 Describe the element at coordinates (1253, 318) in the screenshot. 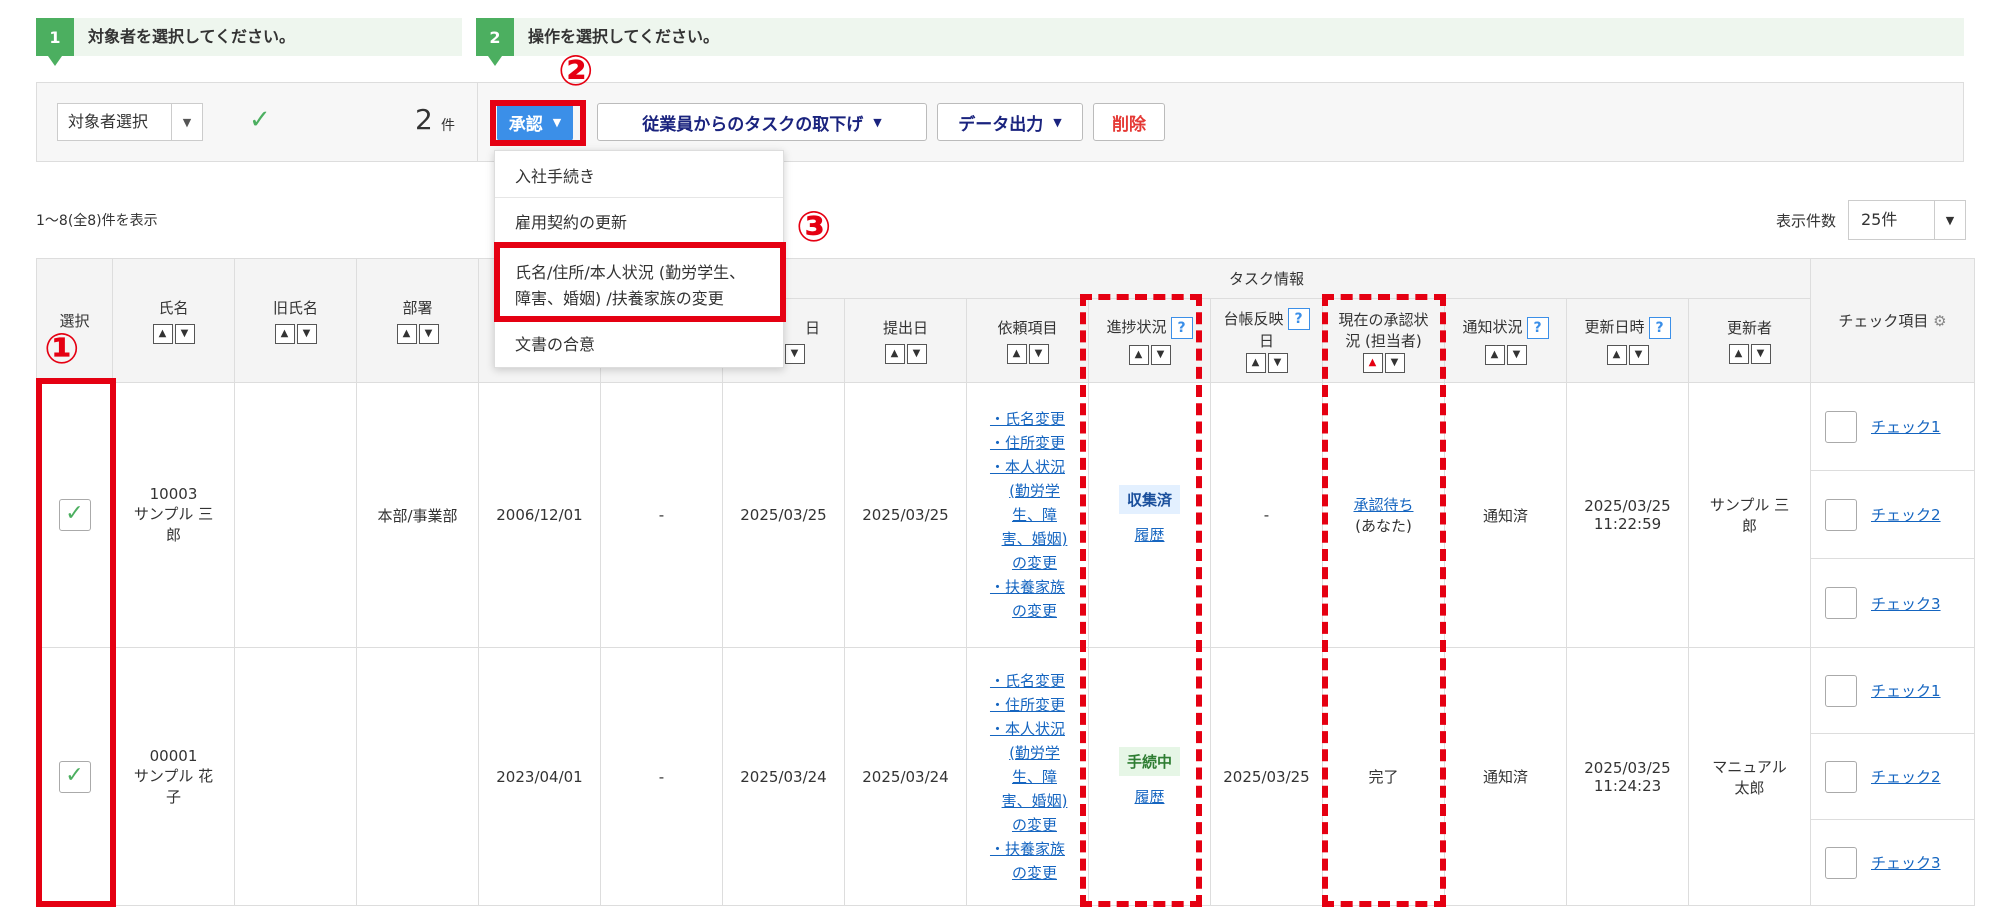

I see `header-ledger-label-1: 台帳反映` at that location.